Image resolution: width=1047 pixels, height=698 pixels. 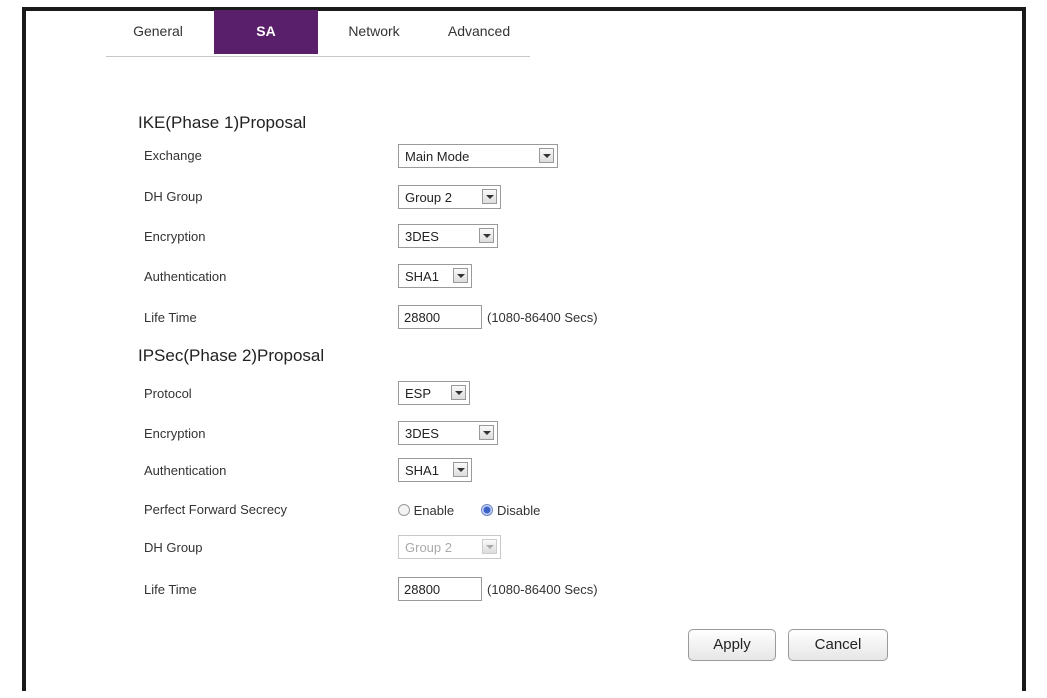 I want to click on ipsec-protocol-label: Protocol, so click(x=168, y=393).